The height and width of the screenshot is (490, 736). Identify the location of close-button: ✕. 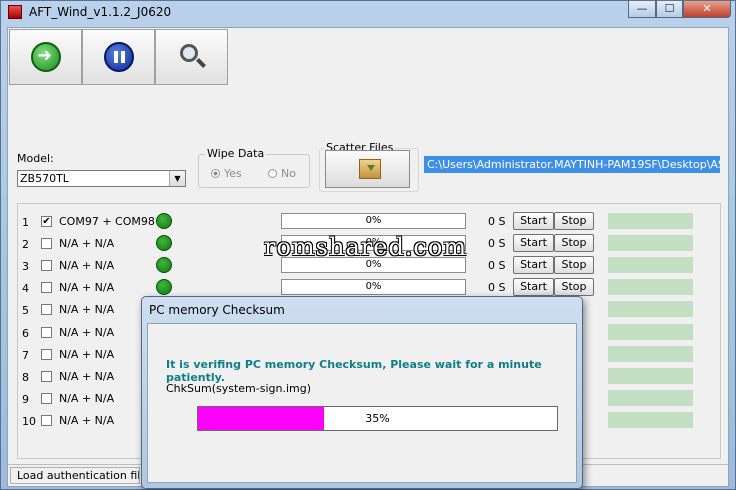
(707, 9).